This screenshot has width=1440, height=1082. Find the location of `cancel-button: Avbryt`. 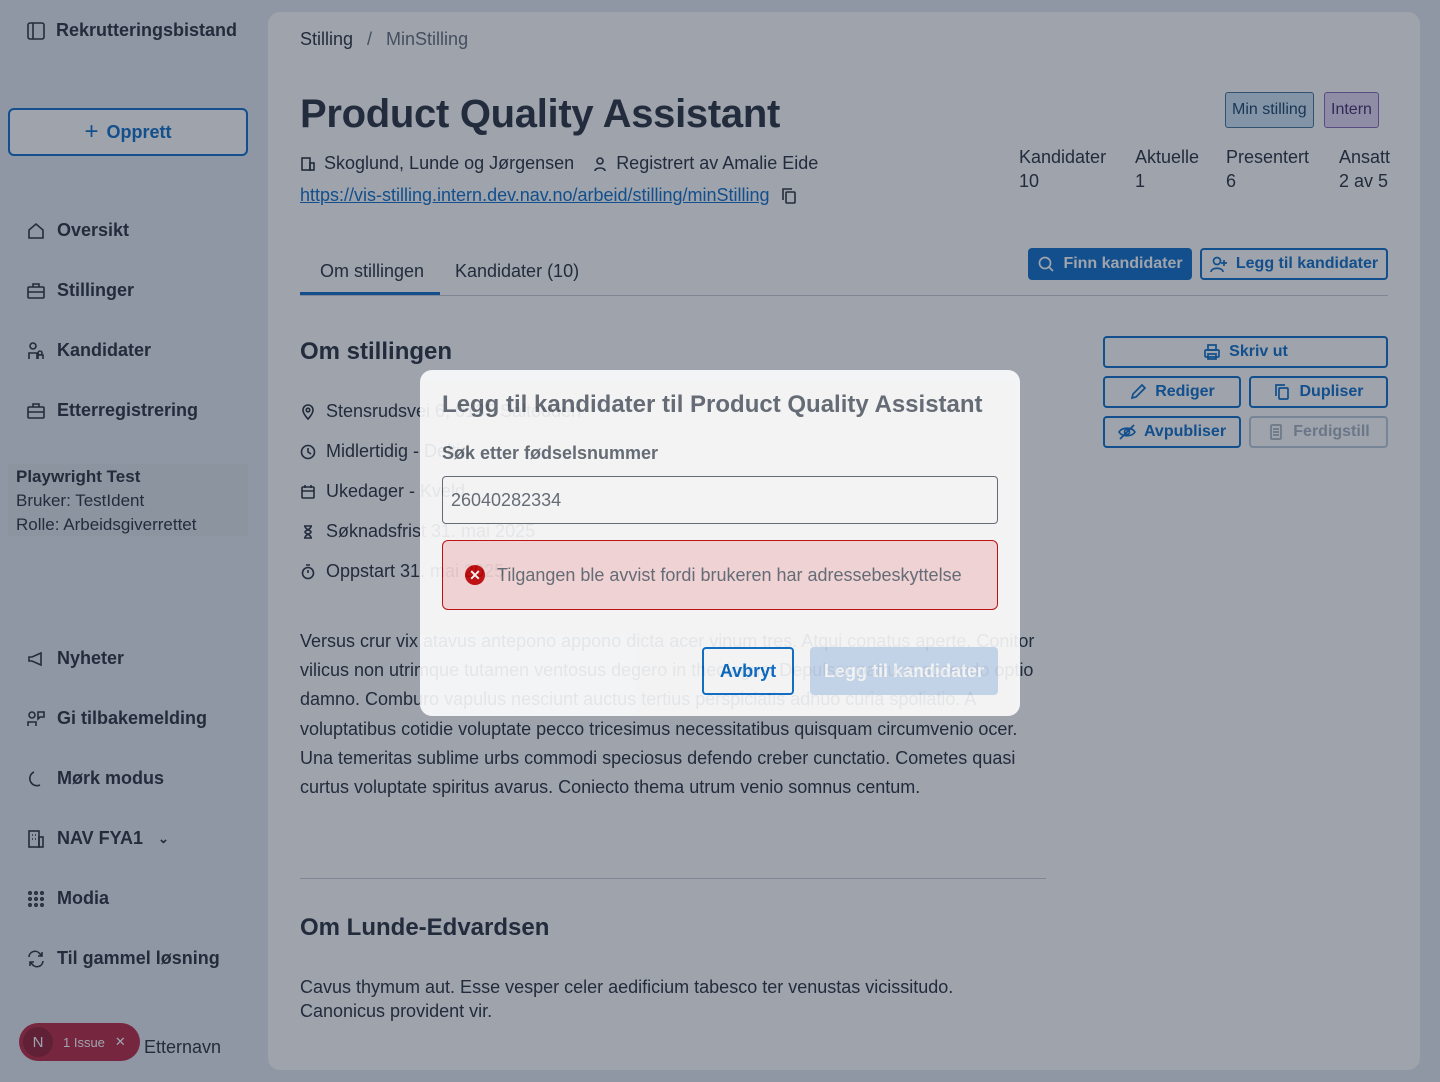

cancel-button: Avbryt is located at coordinates (748, 671).